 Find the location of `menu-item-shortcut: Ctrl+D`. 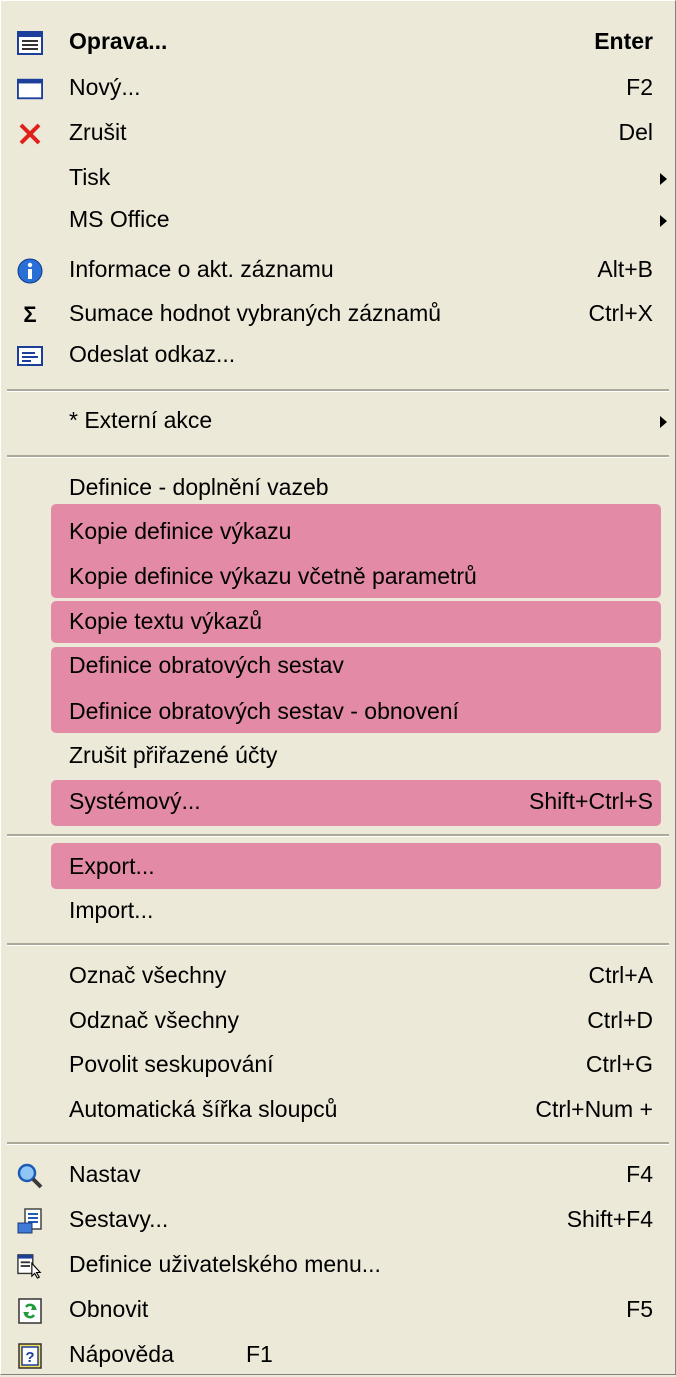

menu-item-shortcut: Ctrl+D is located at coordinates (620, 1020).